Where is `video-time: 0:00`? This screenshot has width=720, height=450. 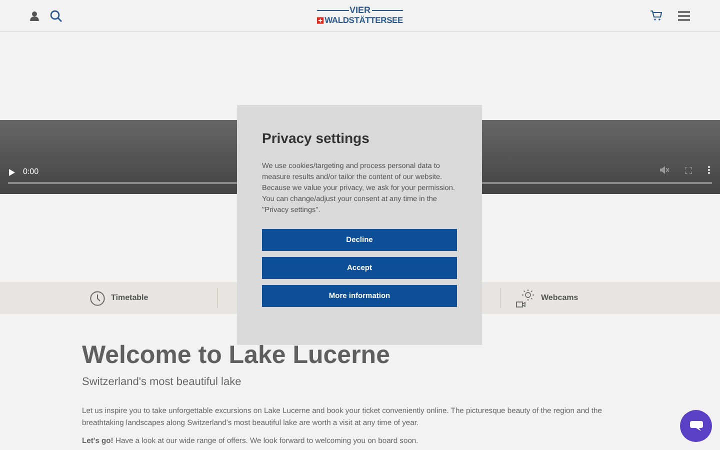 video-time: 0:00 is located at coordinates (31, 172).